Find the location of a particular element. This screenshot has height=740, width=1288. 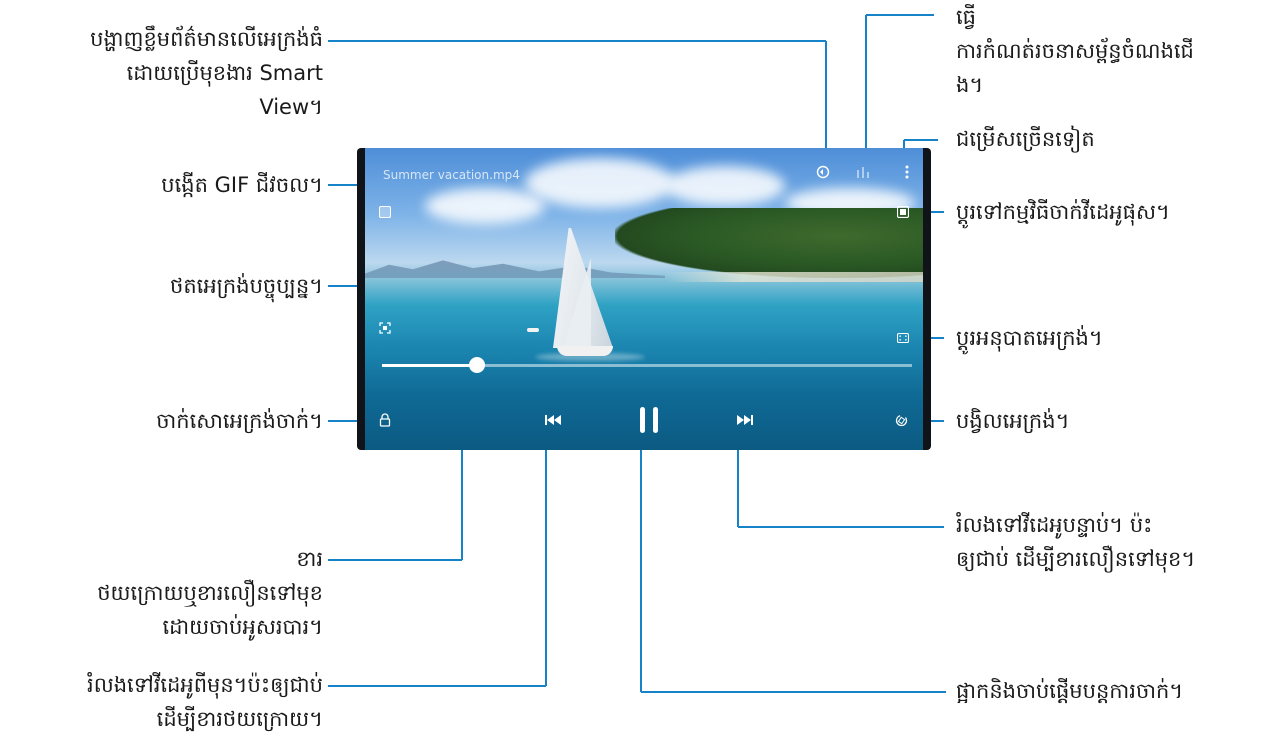

capture-icon is located at coordinates (385, 328).